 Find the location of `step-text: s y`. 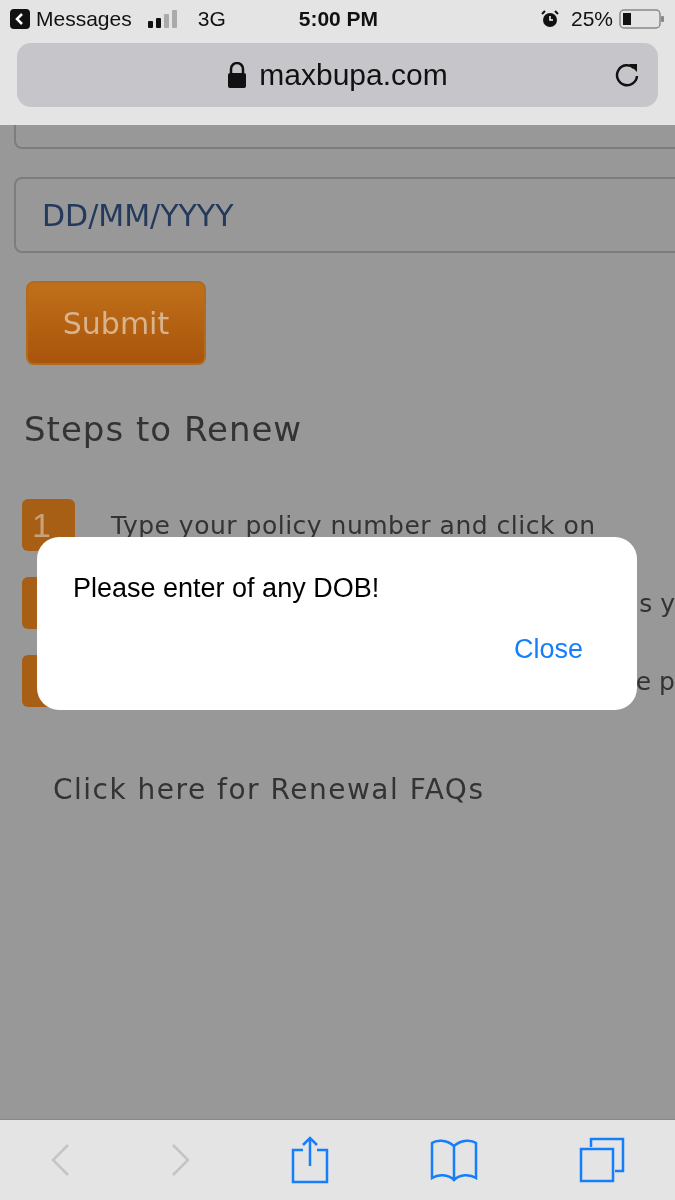

step-text: s y is located at coordinates (657, 603).